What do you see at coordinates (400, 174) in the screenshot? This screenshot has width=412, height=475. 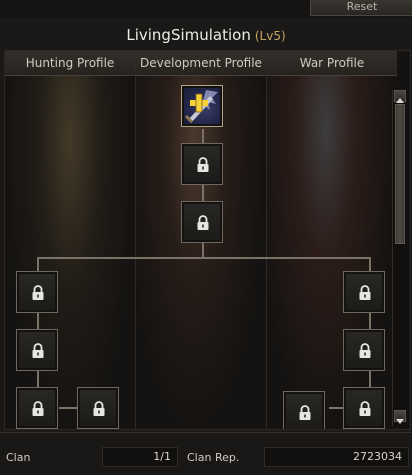 I see `scroll-thumb` at bounding box center [400, 174].